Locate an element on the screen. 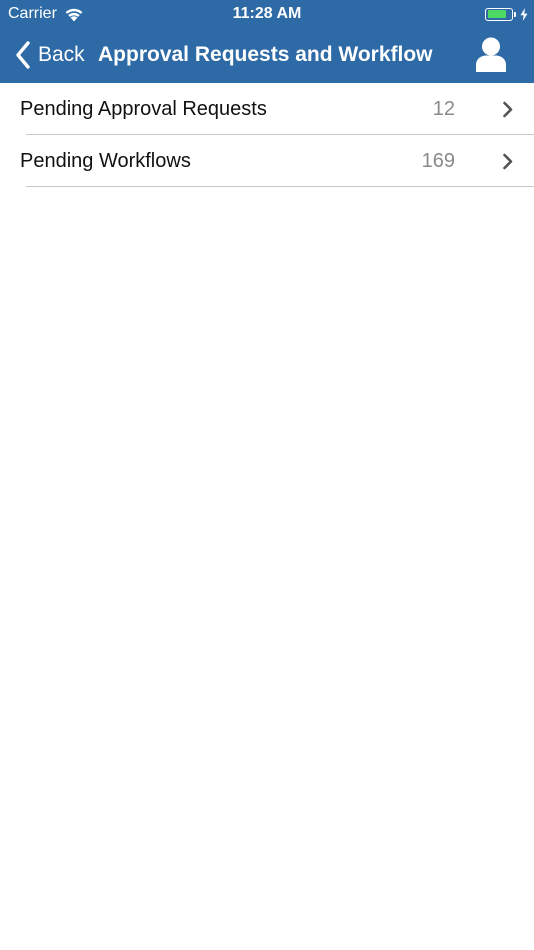 The image size is (534, 950). battery-icon is located at coordinates (499, 14).